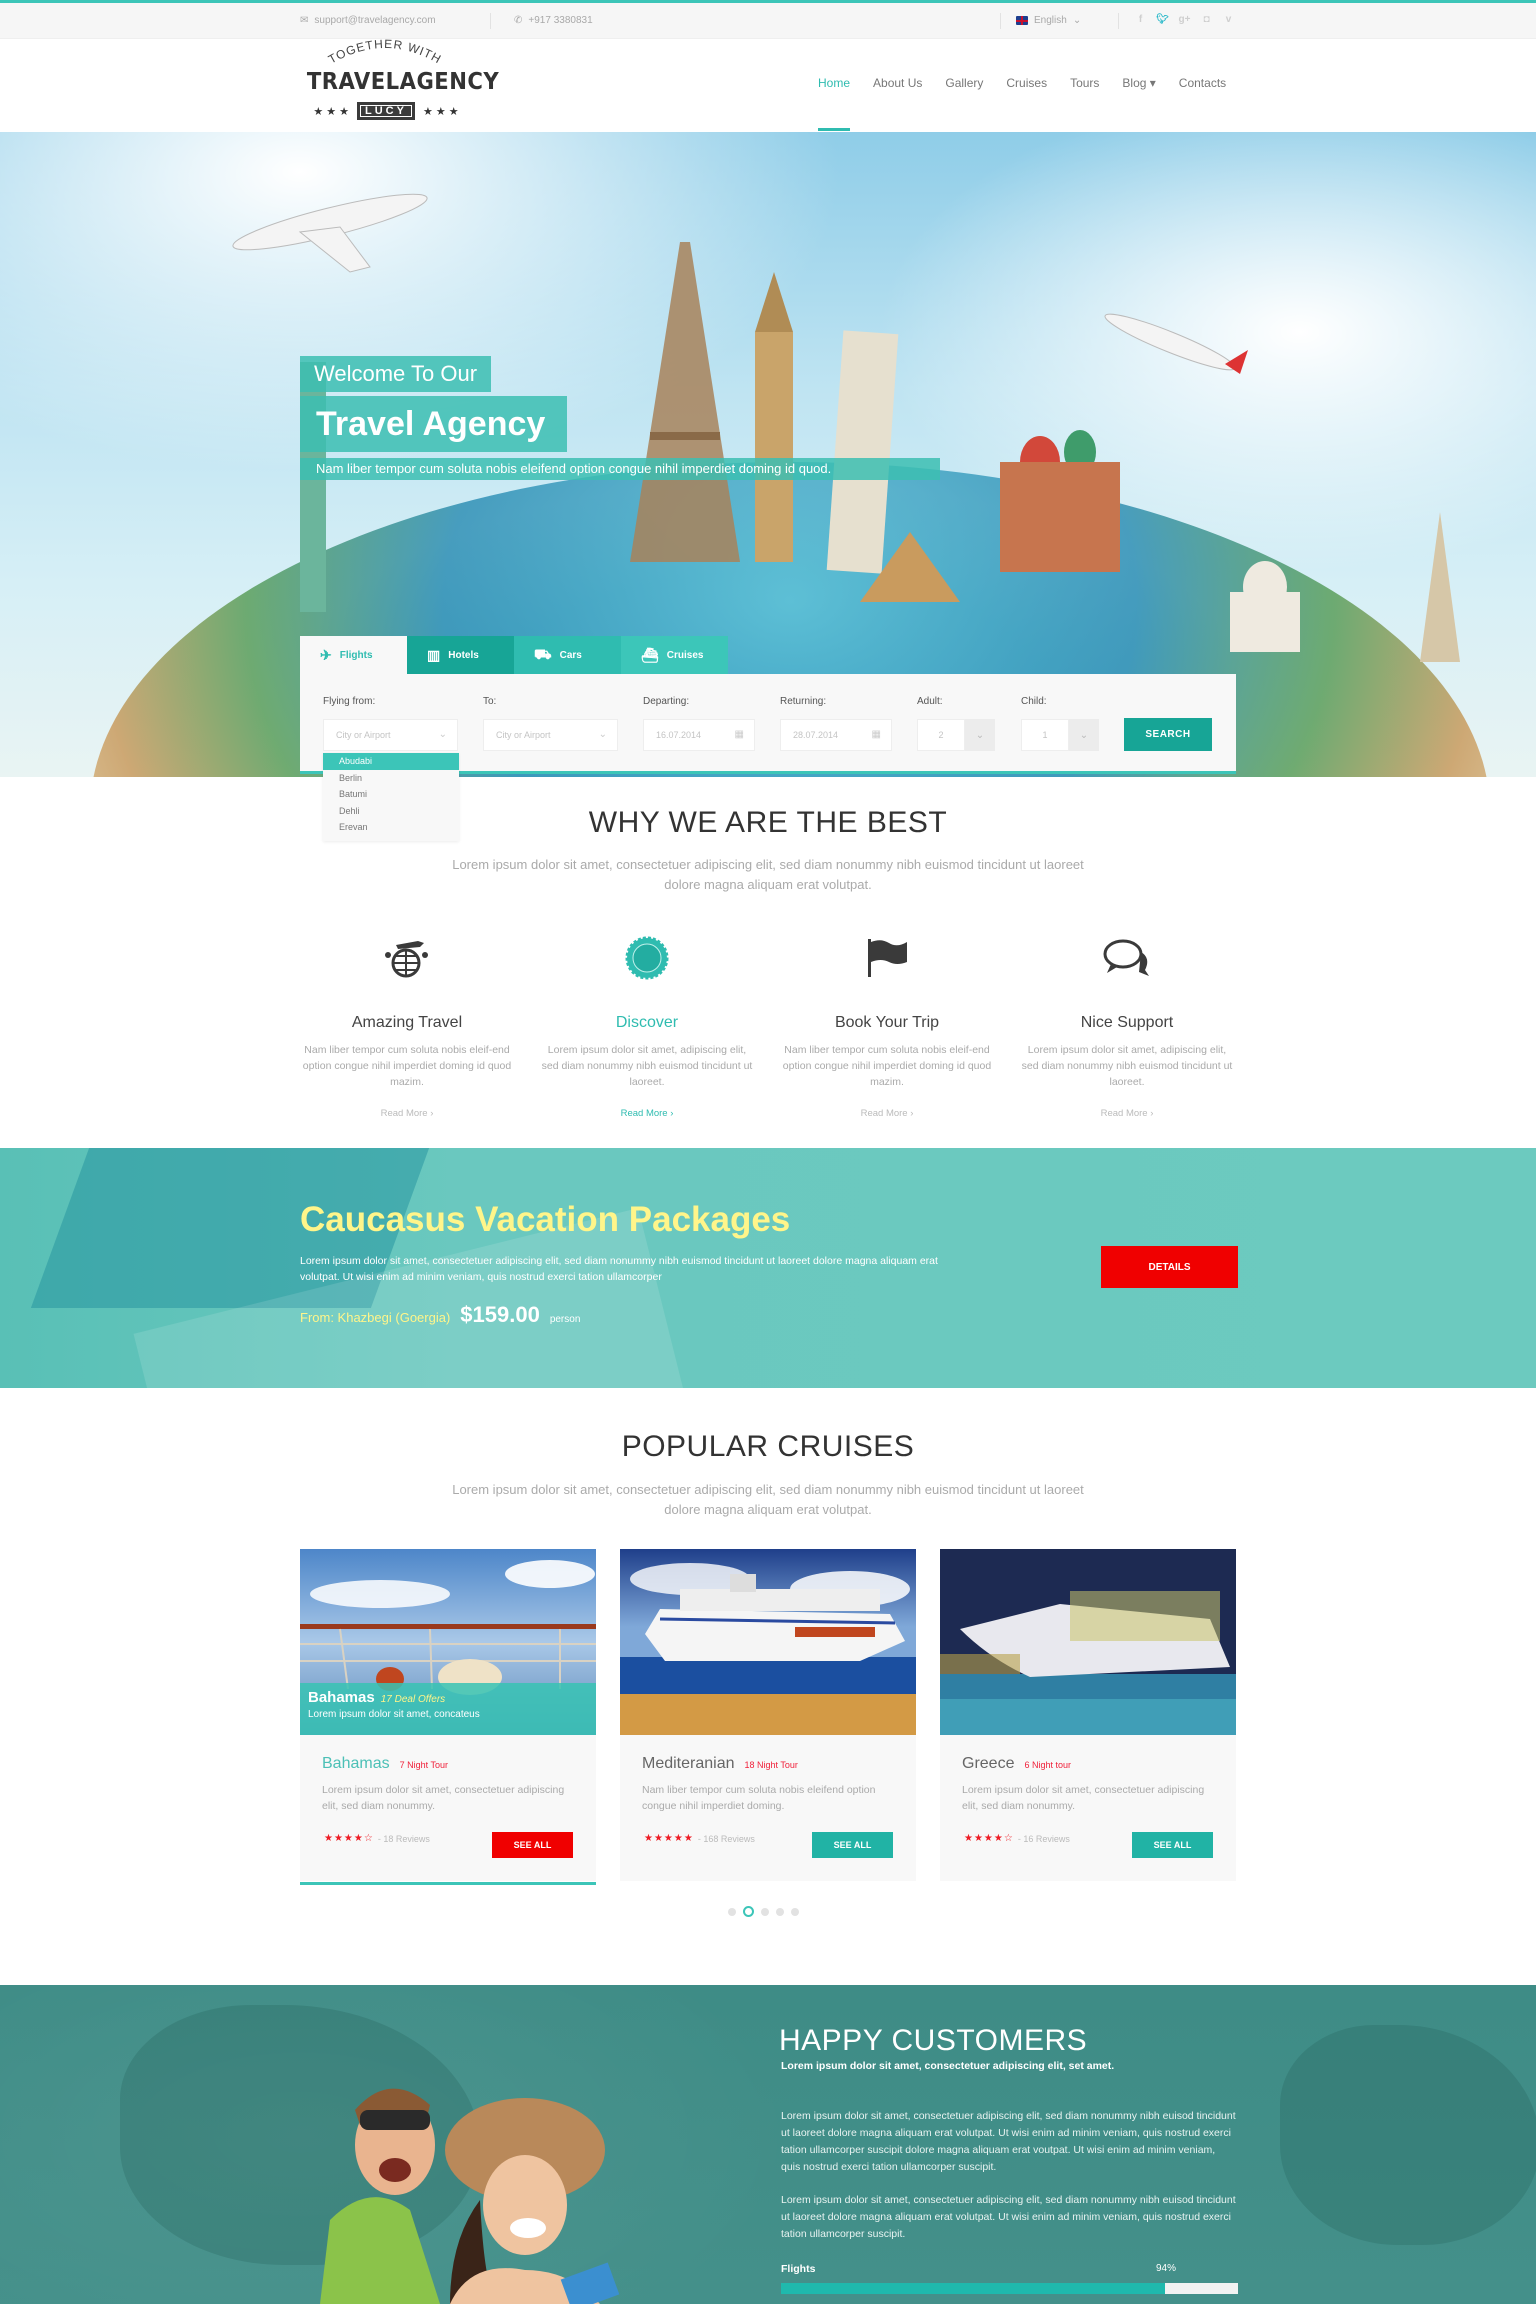 Image resolution: width=1536 pixels, height=2304 pixels. I want to click on overlay-text: Lorem ipsum dolor sit amet, concateus, so click(394, 1714).